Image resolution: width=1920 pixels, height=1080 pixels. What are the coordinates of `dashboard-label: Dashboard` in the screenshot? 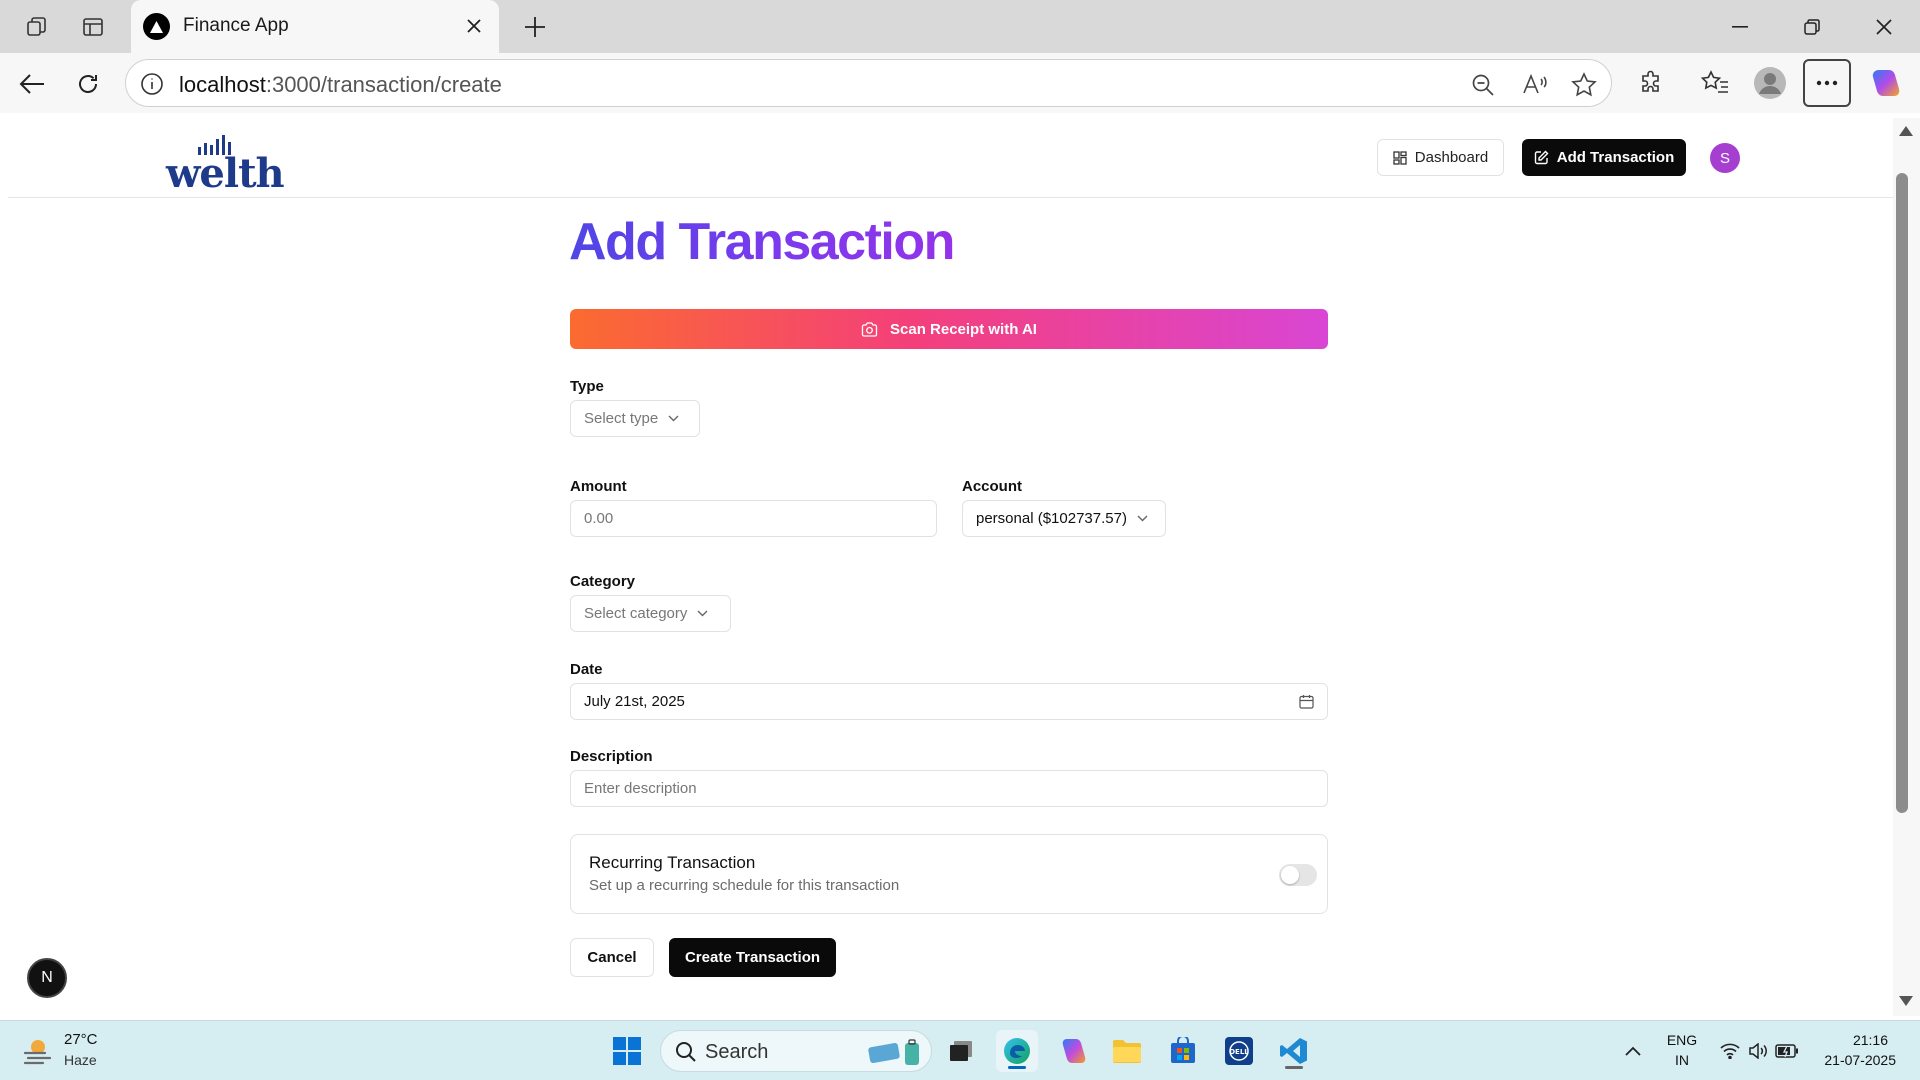 It's located at (1451, 157).